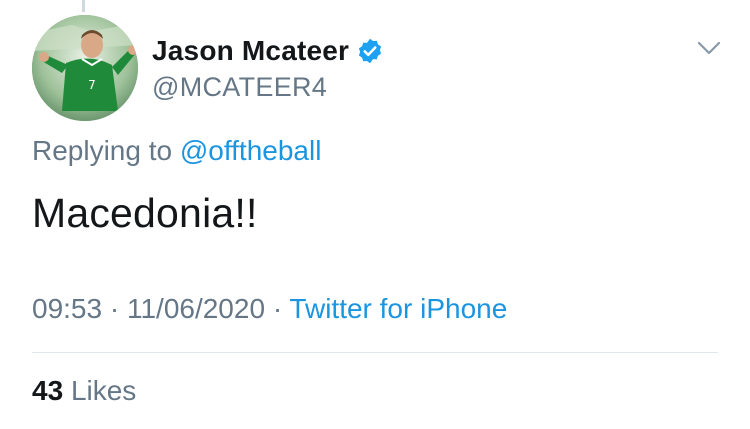  I want to click on tweet-source-link: Twitter for iPhone, so click(398, 308).